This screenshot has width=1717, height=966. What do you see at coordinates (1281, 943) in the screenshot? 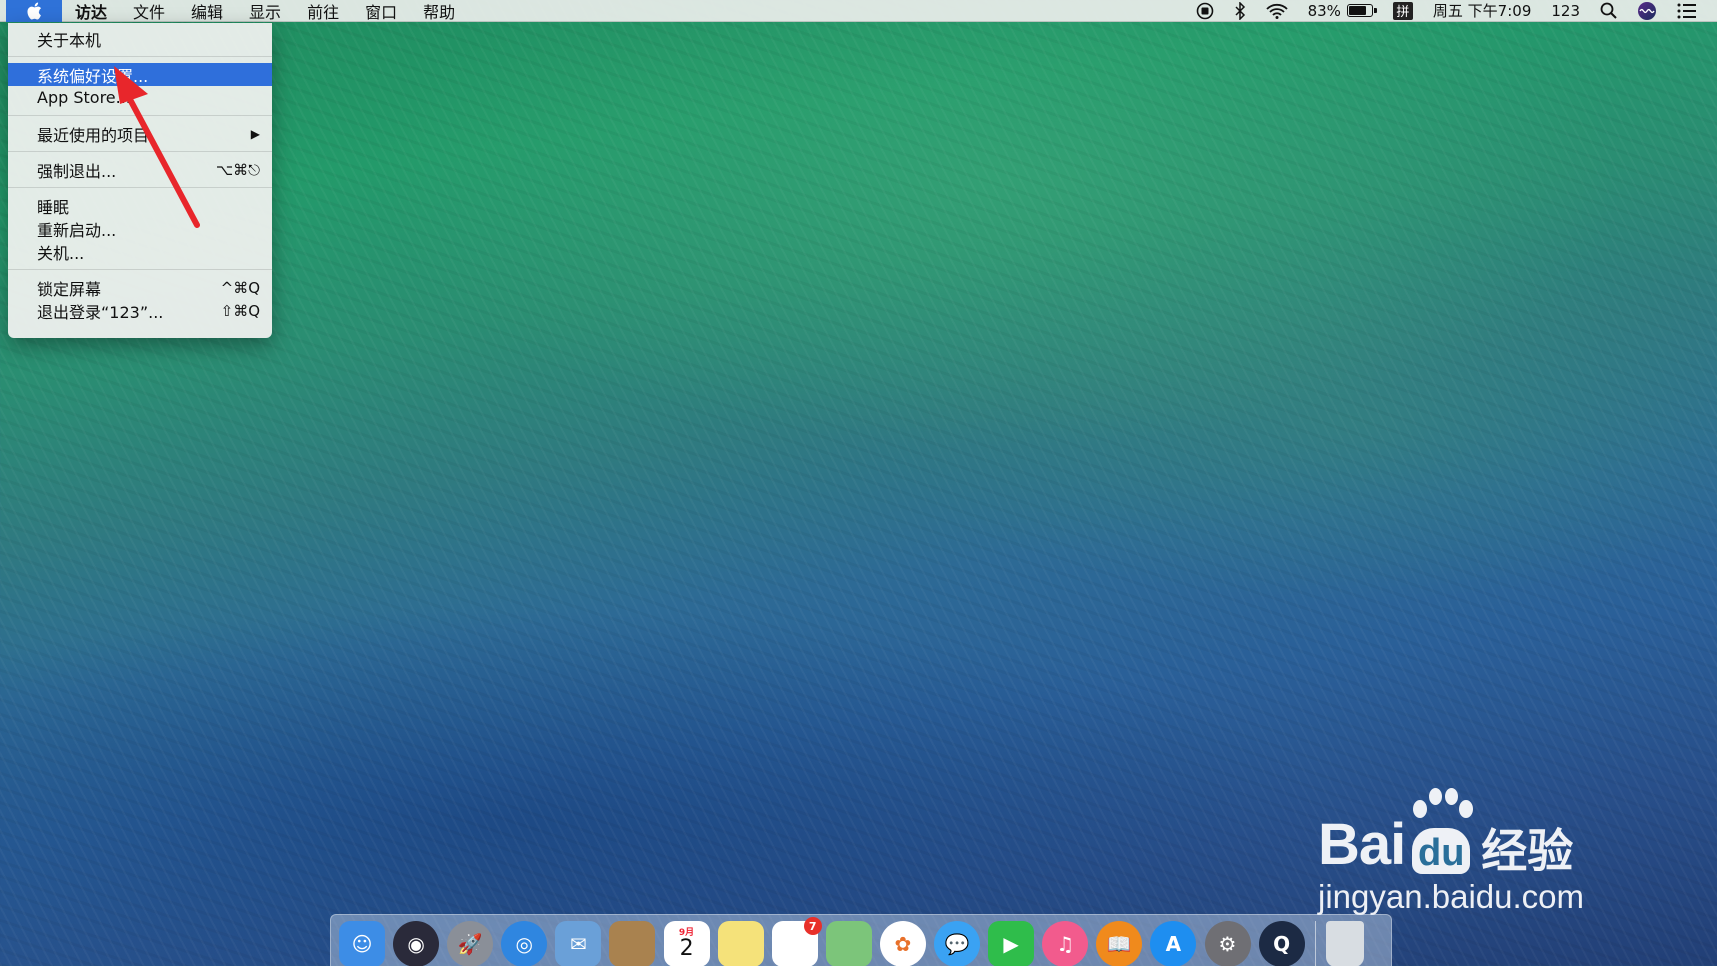
I see `quicktime-icon: Q` at bounding box center [1281, 943].